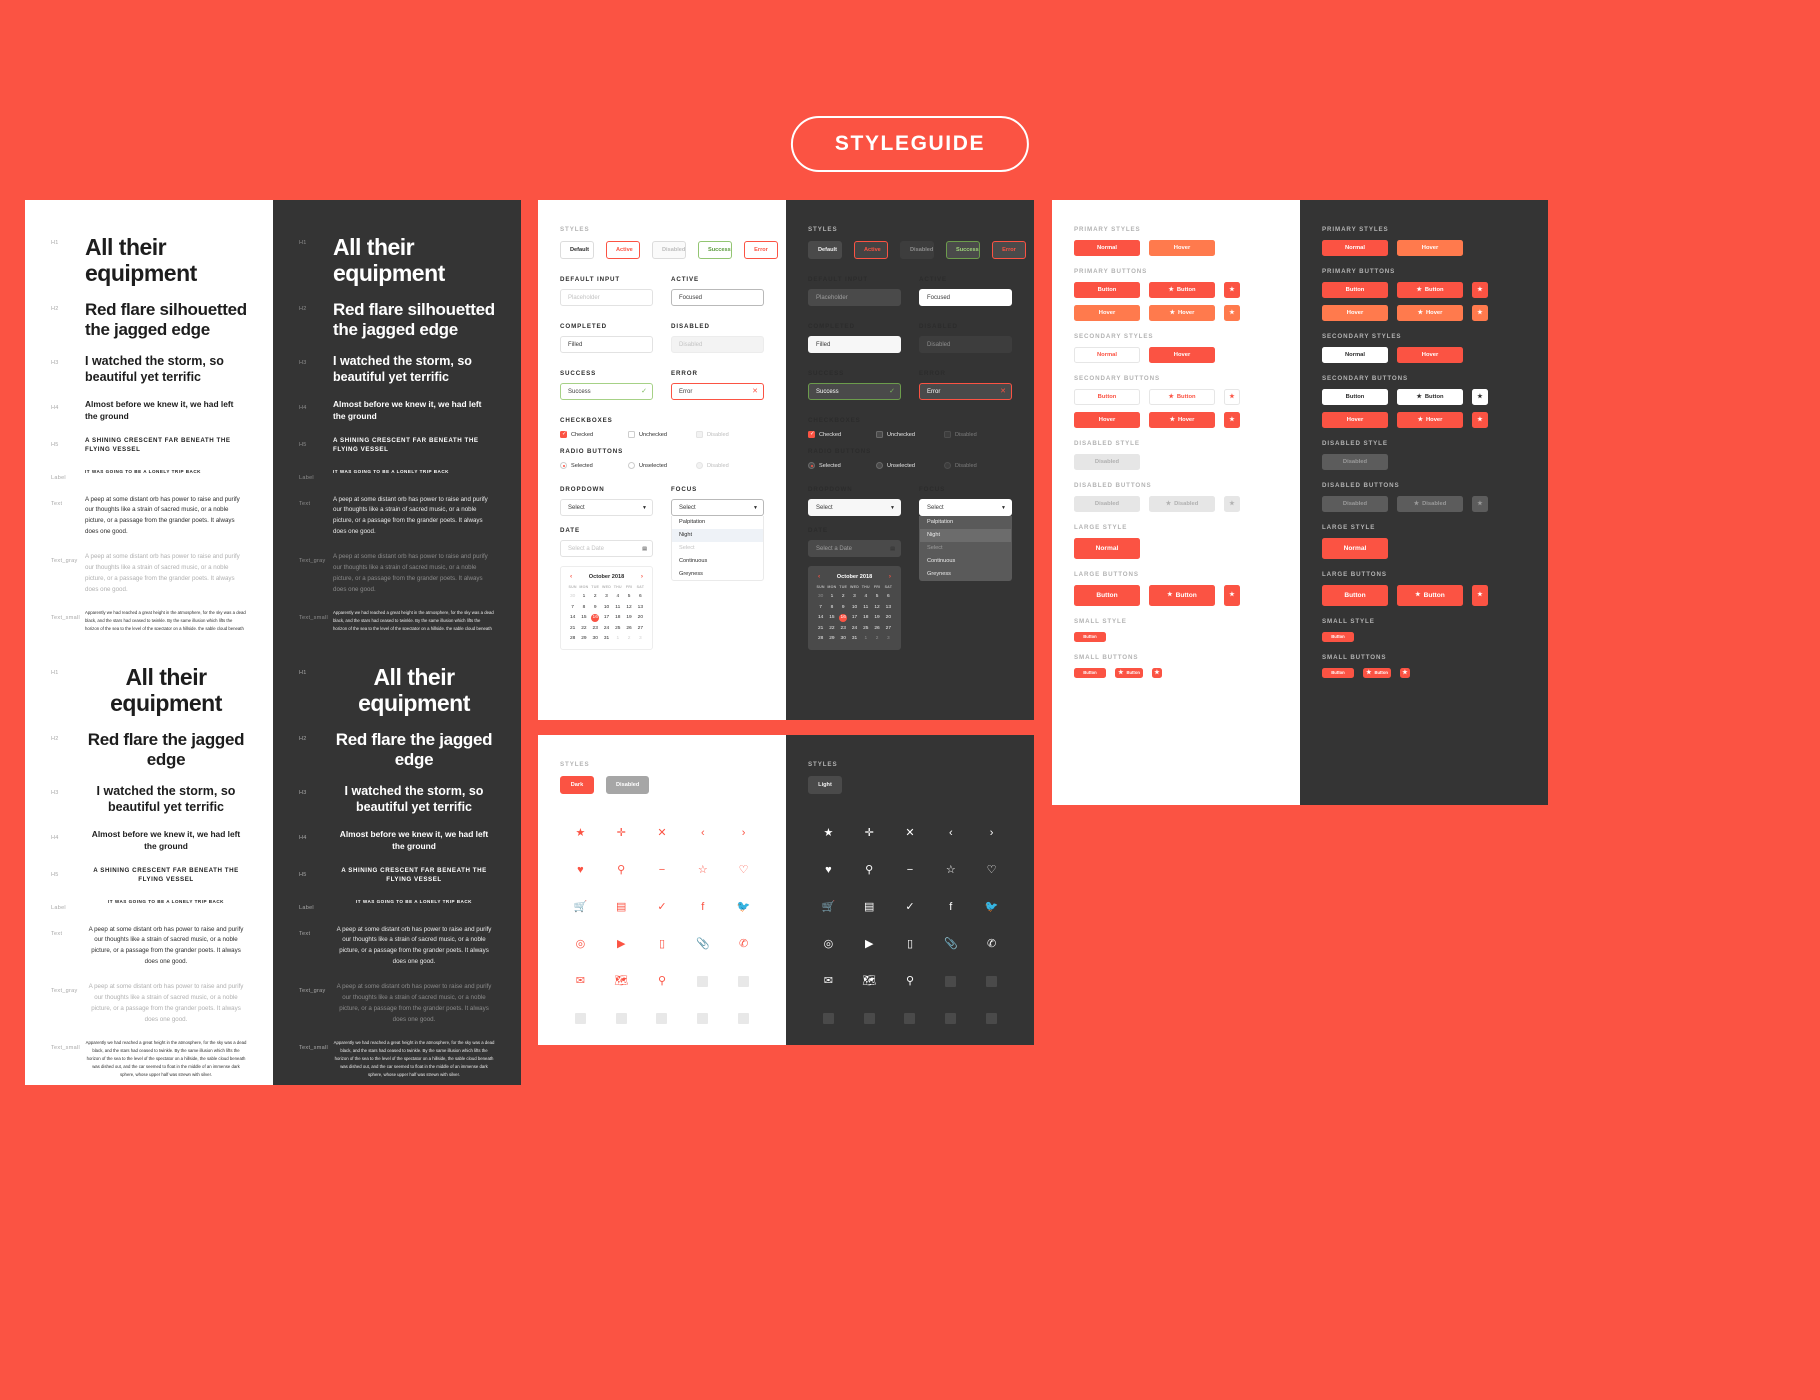  Describe the element at coordinates (1129, 673) in the screenshot. I see `small-button-star: ★ Button` at that location.